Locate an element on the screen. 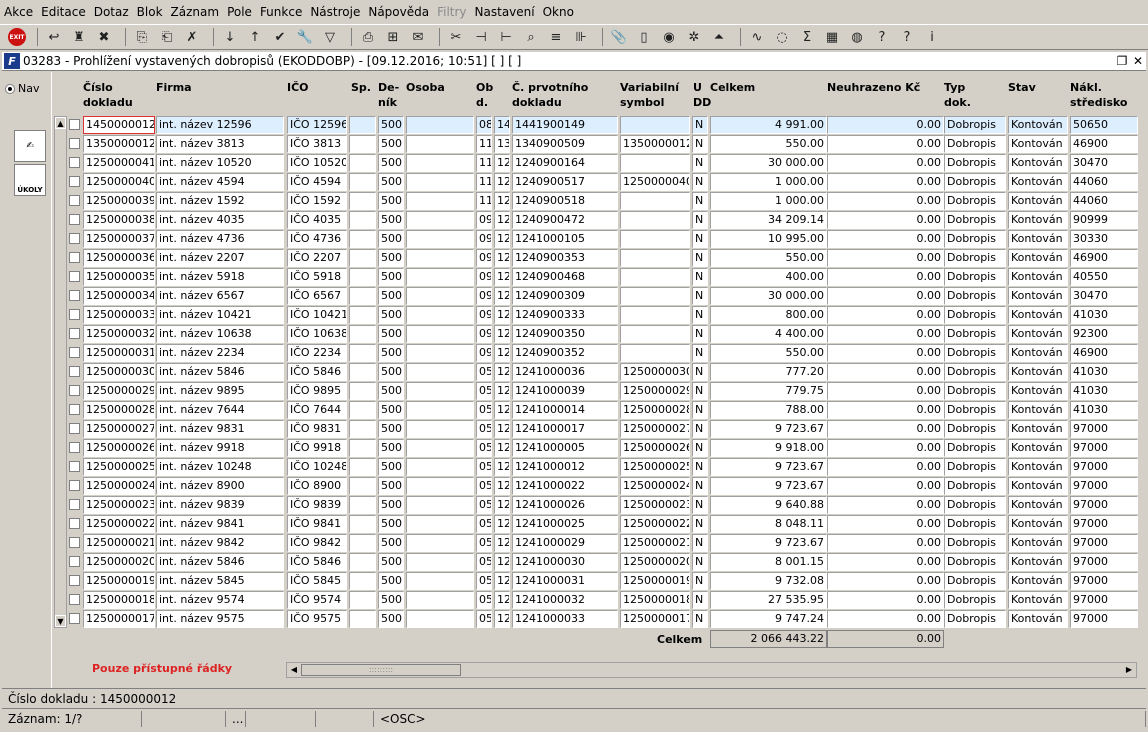 The width and height of the screenshot is (1148, 732). cell-col-8: 1241000031 is located at coordinates (565, 581).